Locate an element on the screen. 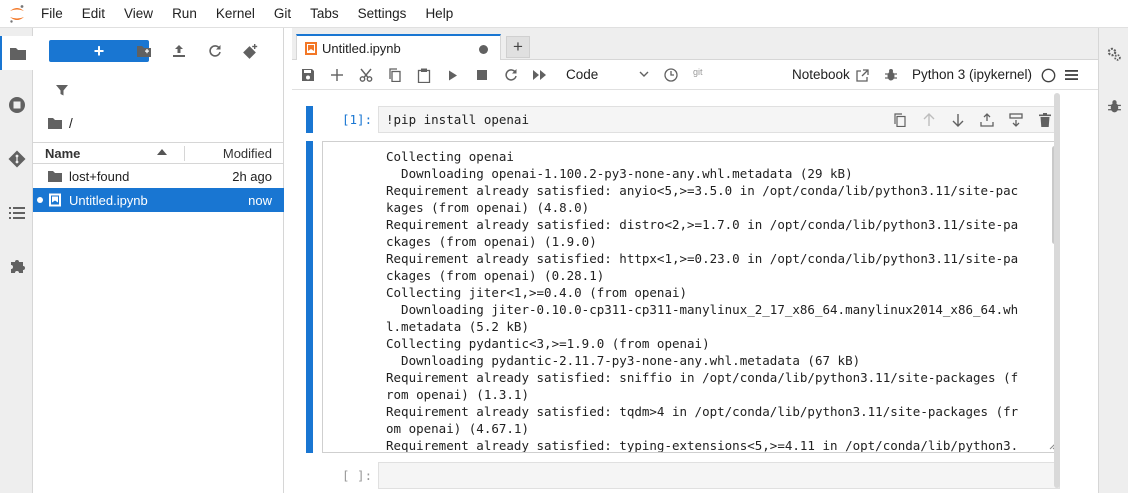 The width and height of the screenshot is (1128, 493). code-editor-text: !pip install openai is located at coordinates (457, 119).